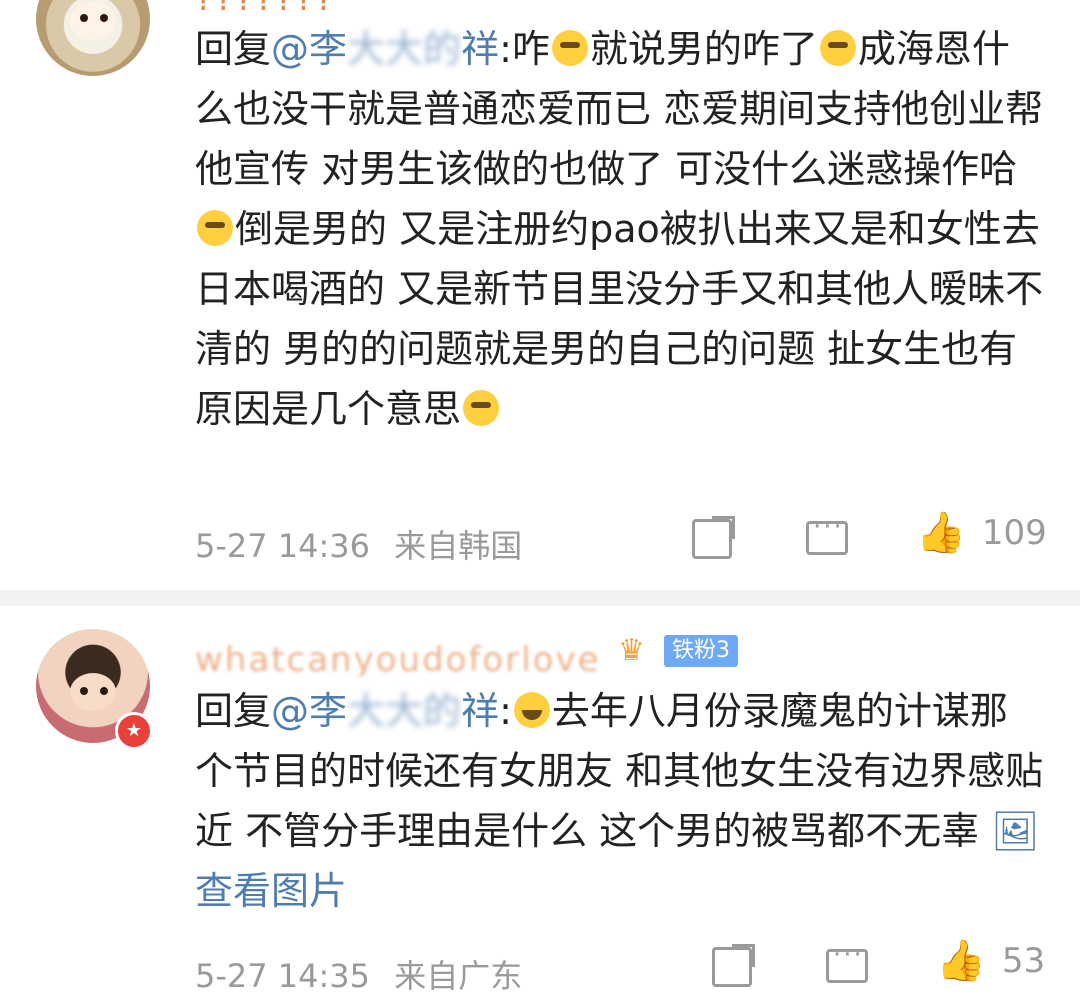 The height and width of the screenshot is (997, 1080). I want to click on vip-badge-icon: ★, so click(134, 731).